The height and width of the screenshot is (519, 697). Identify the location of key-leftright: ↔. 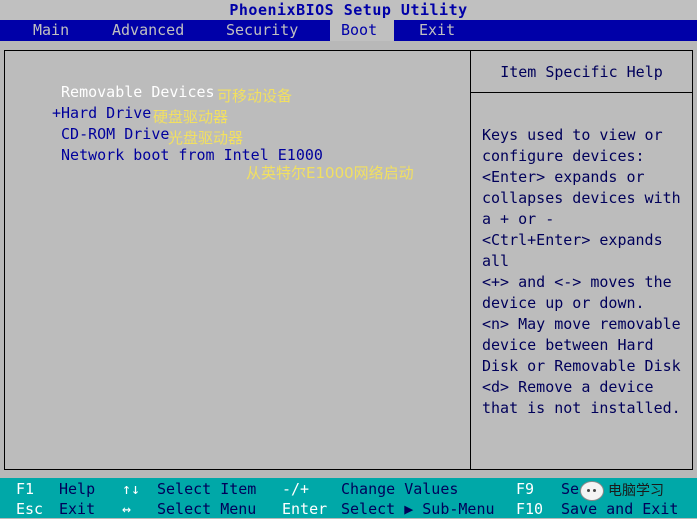
(126, 509).